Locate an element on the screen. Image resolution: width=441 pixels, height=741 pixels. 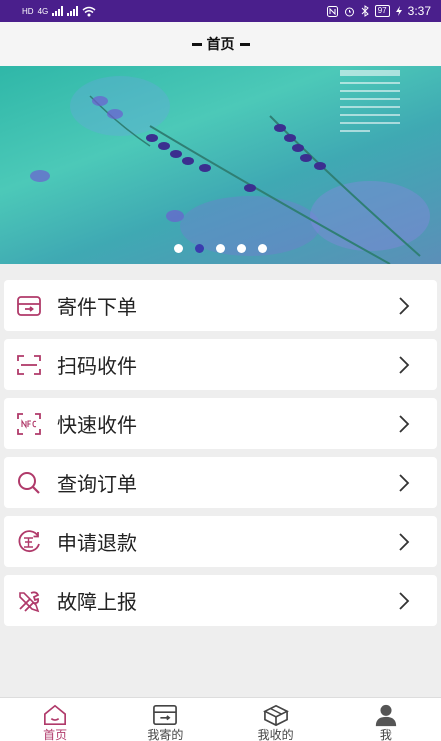
tools-icon is located at coordinates (29, 601).